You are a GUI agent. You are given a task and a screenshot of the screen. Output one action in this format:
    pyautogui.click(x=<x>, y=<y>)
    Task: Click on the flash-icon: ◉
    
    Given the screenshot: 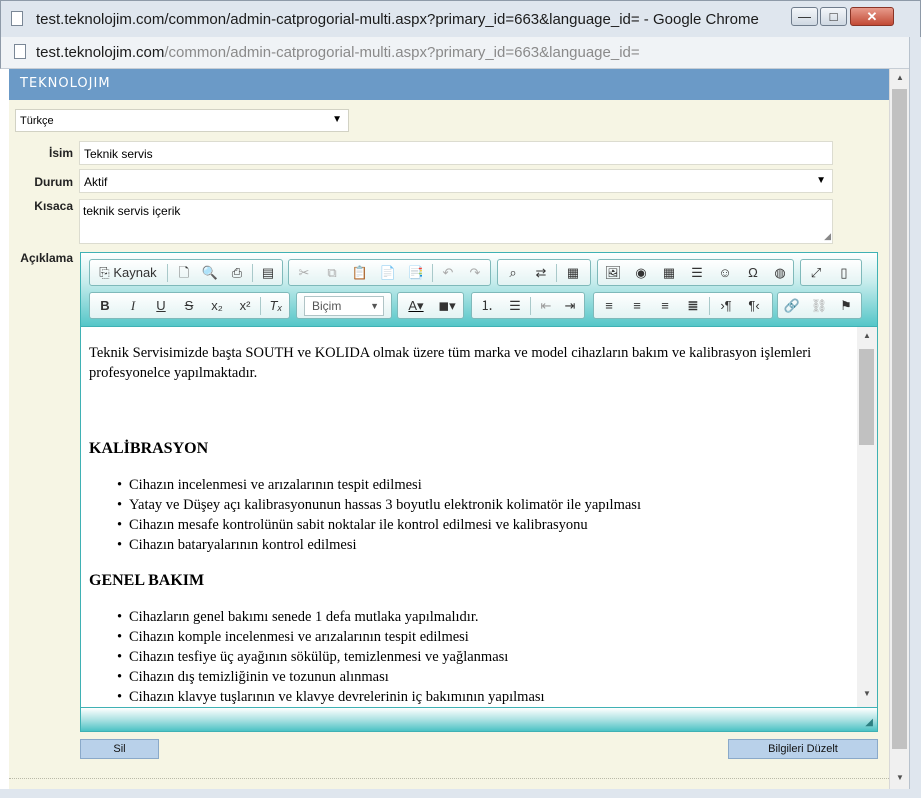 What is the action you would take?
    pyautogui.click(x=641, y=273)
    